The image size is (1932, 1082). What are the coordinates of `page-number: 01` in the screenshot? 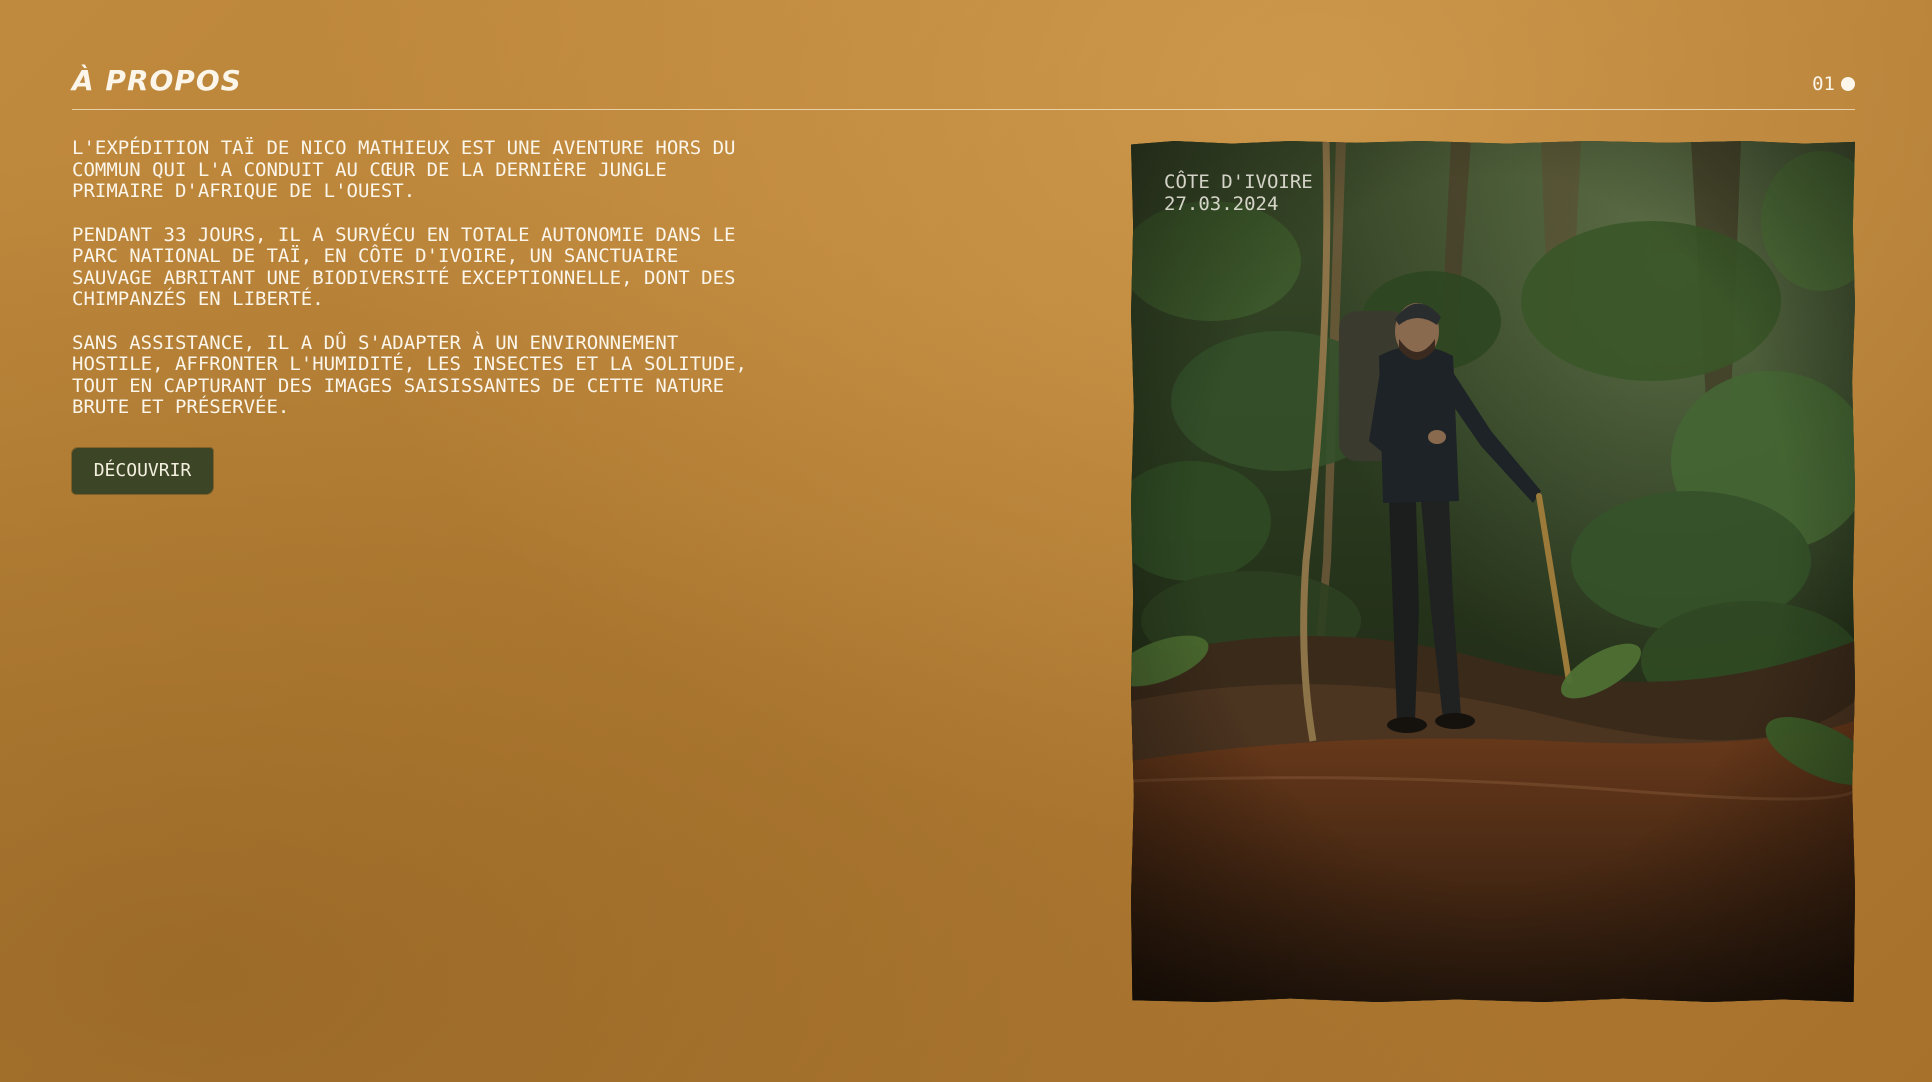 It's located at (1823, 84).